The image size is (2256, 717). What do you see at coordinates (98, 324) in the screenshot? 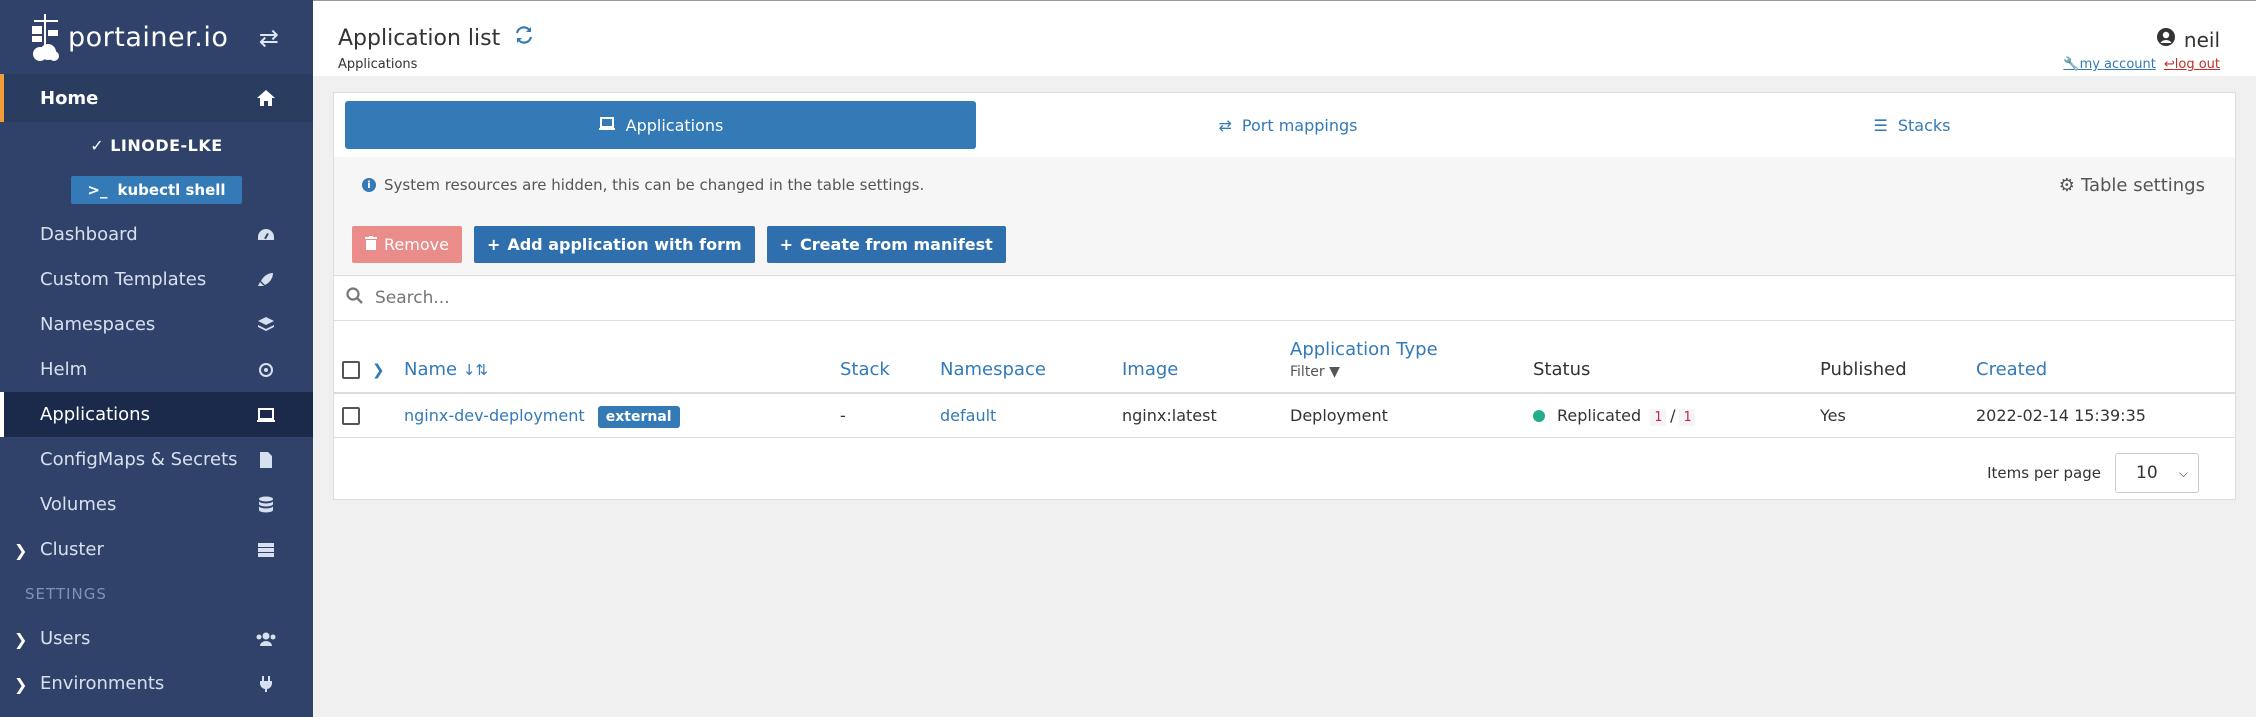
I see `sidebar-item-label: Namespaces` at bounding box center [98, 324].